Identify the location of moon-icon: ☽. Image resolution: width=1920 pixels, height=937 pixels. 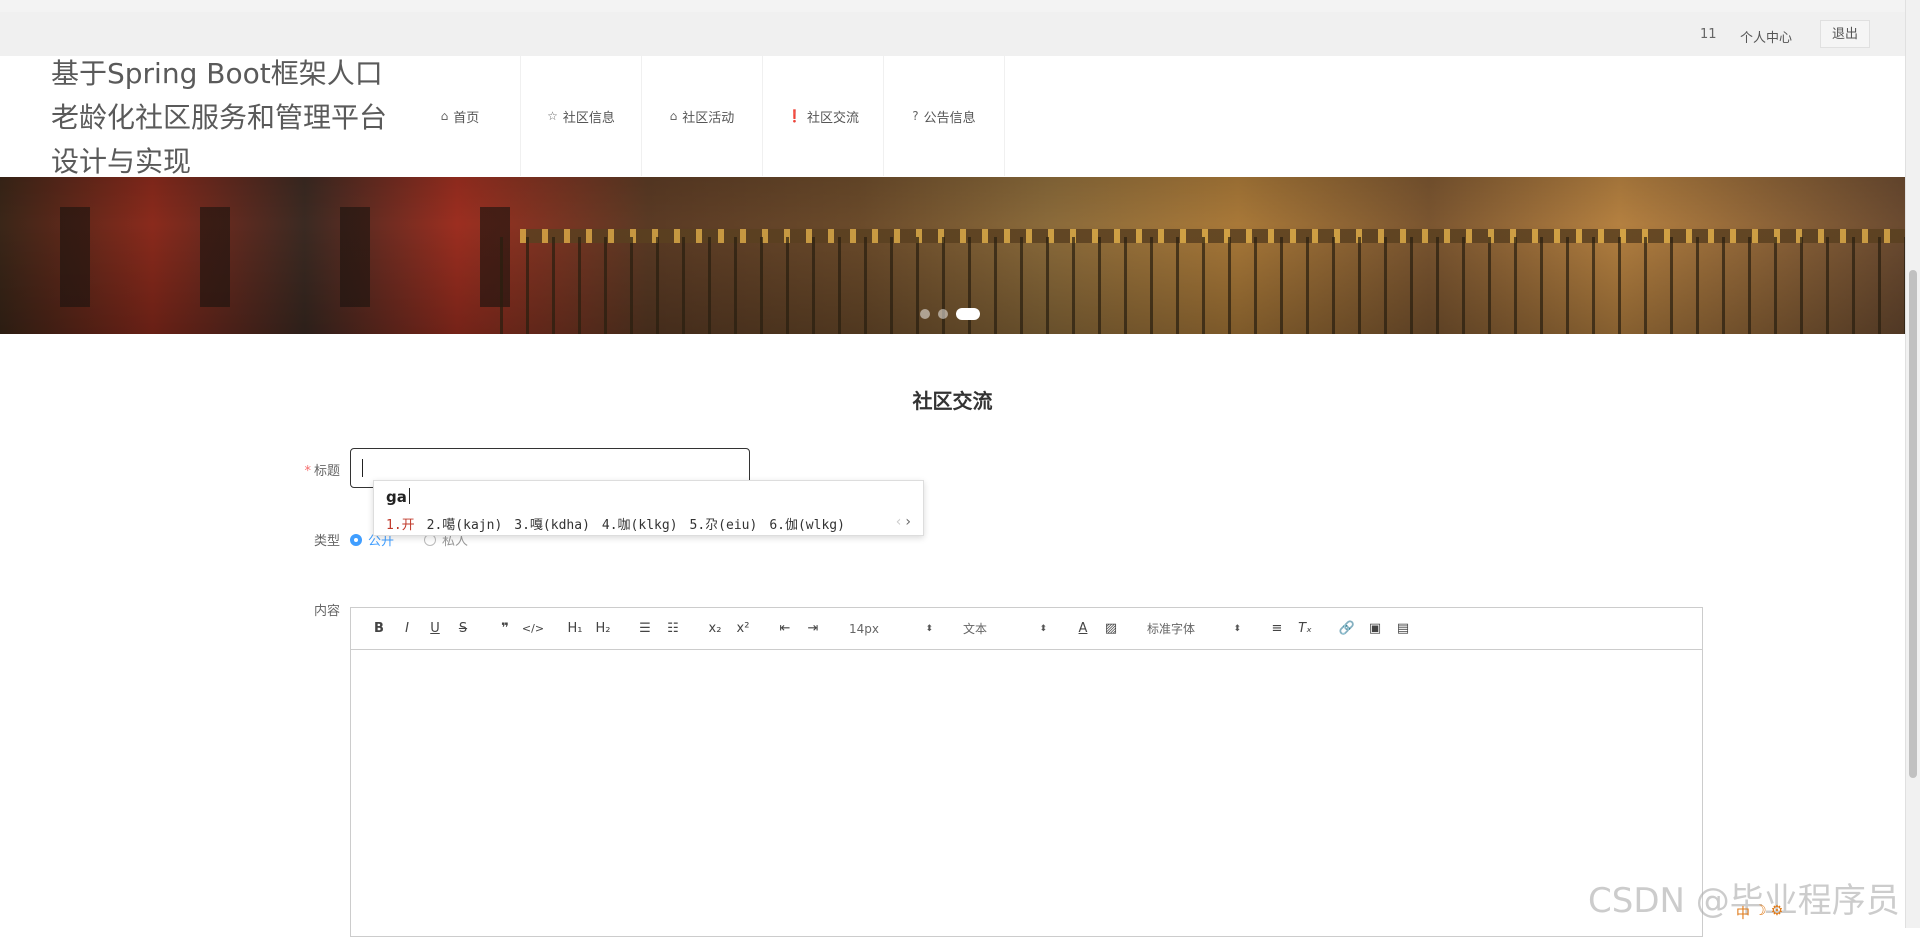
(1760, 913).